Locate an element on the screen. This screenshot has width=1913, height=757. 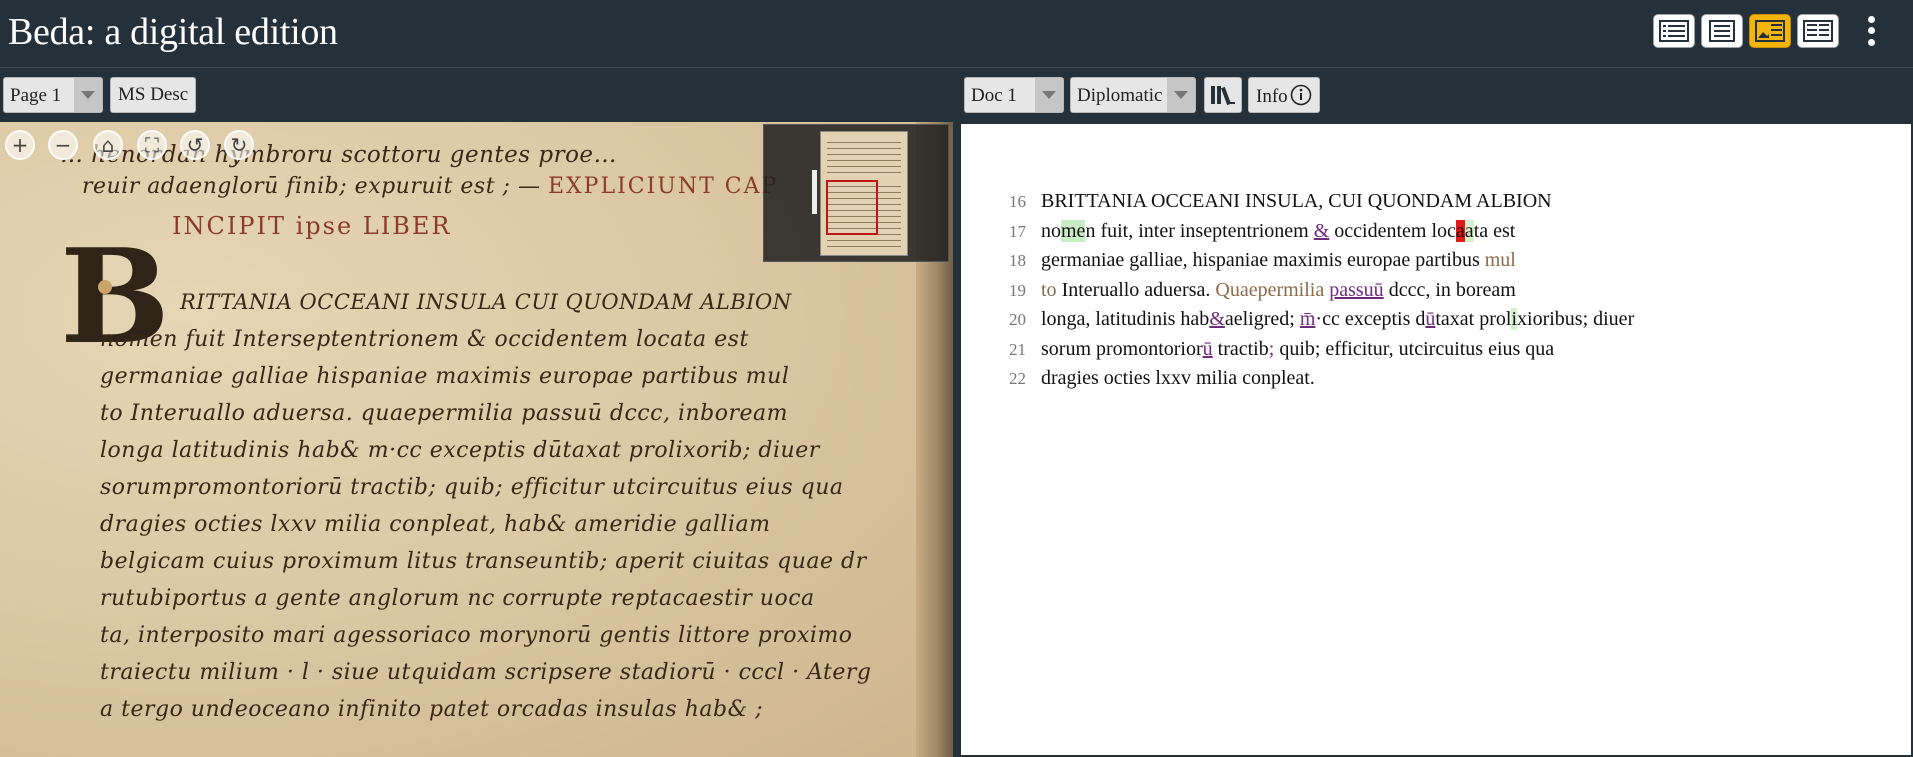
text-toolbar: Doc 1 Diplomatic Info is located at coordinates (1436, 95).